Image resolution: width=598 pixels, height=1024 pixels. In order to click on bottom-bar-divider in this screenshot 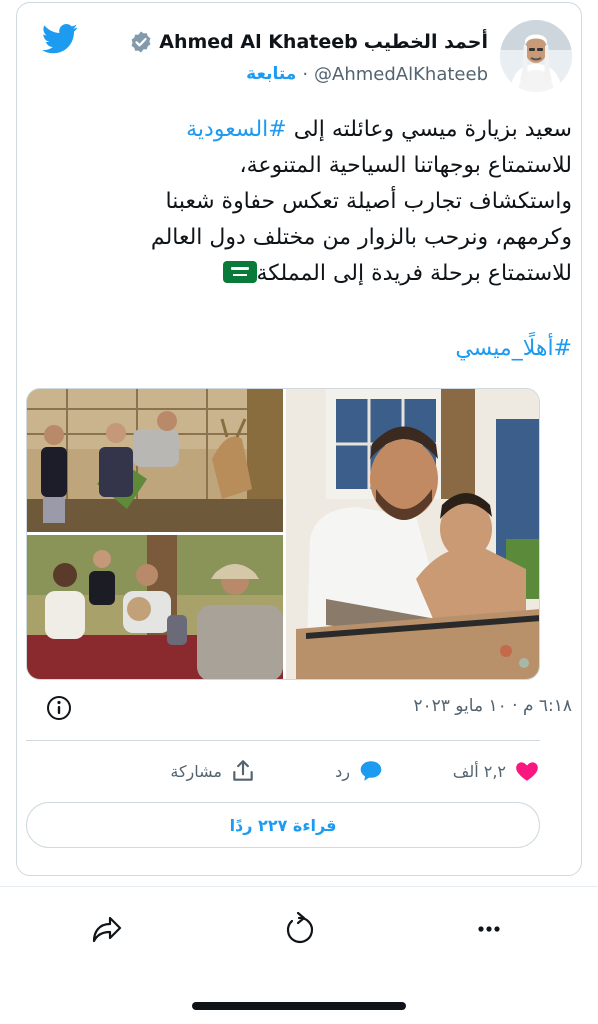, I will do `click(299, 886)`.